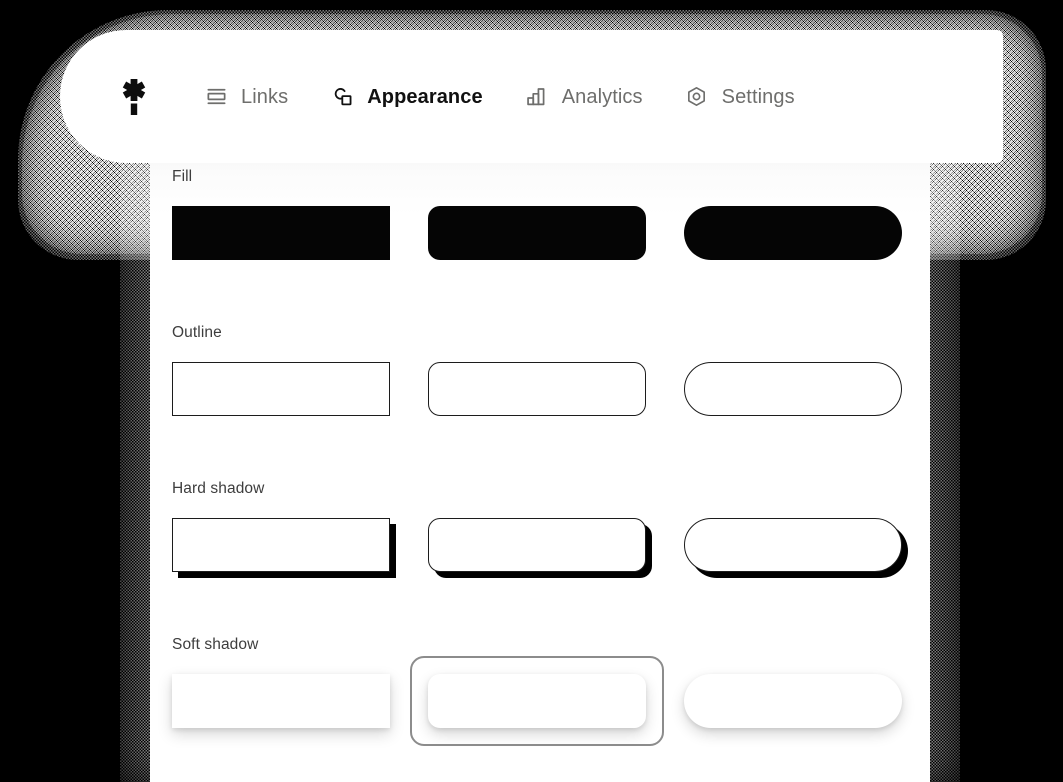 This screenshot has width=1063, height=782. What do you see at coordinates (793, 701) in the screenshot?
I see `swatch-soft-shadow-pill` at bounding box center [793, 701].